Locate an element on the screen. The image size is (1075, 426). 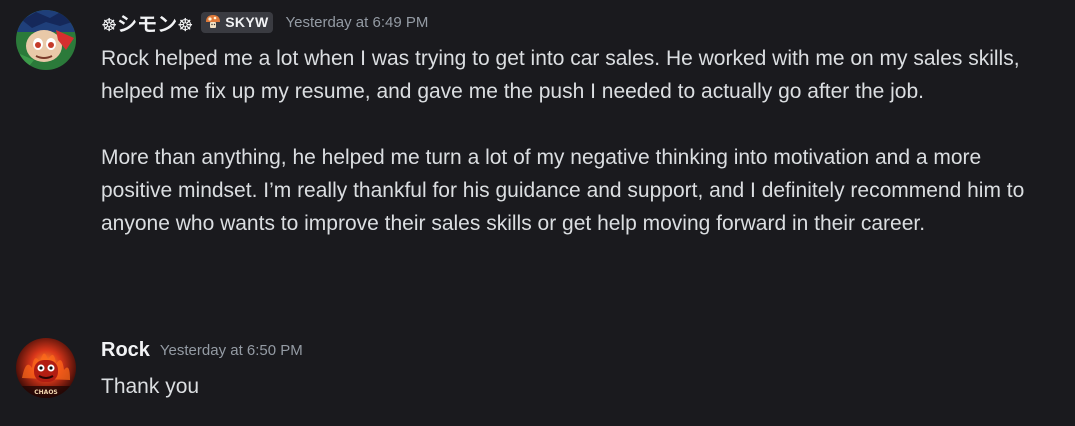
username-text: シモン is located at coordinates (147, 24).